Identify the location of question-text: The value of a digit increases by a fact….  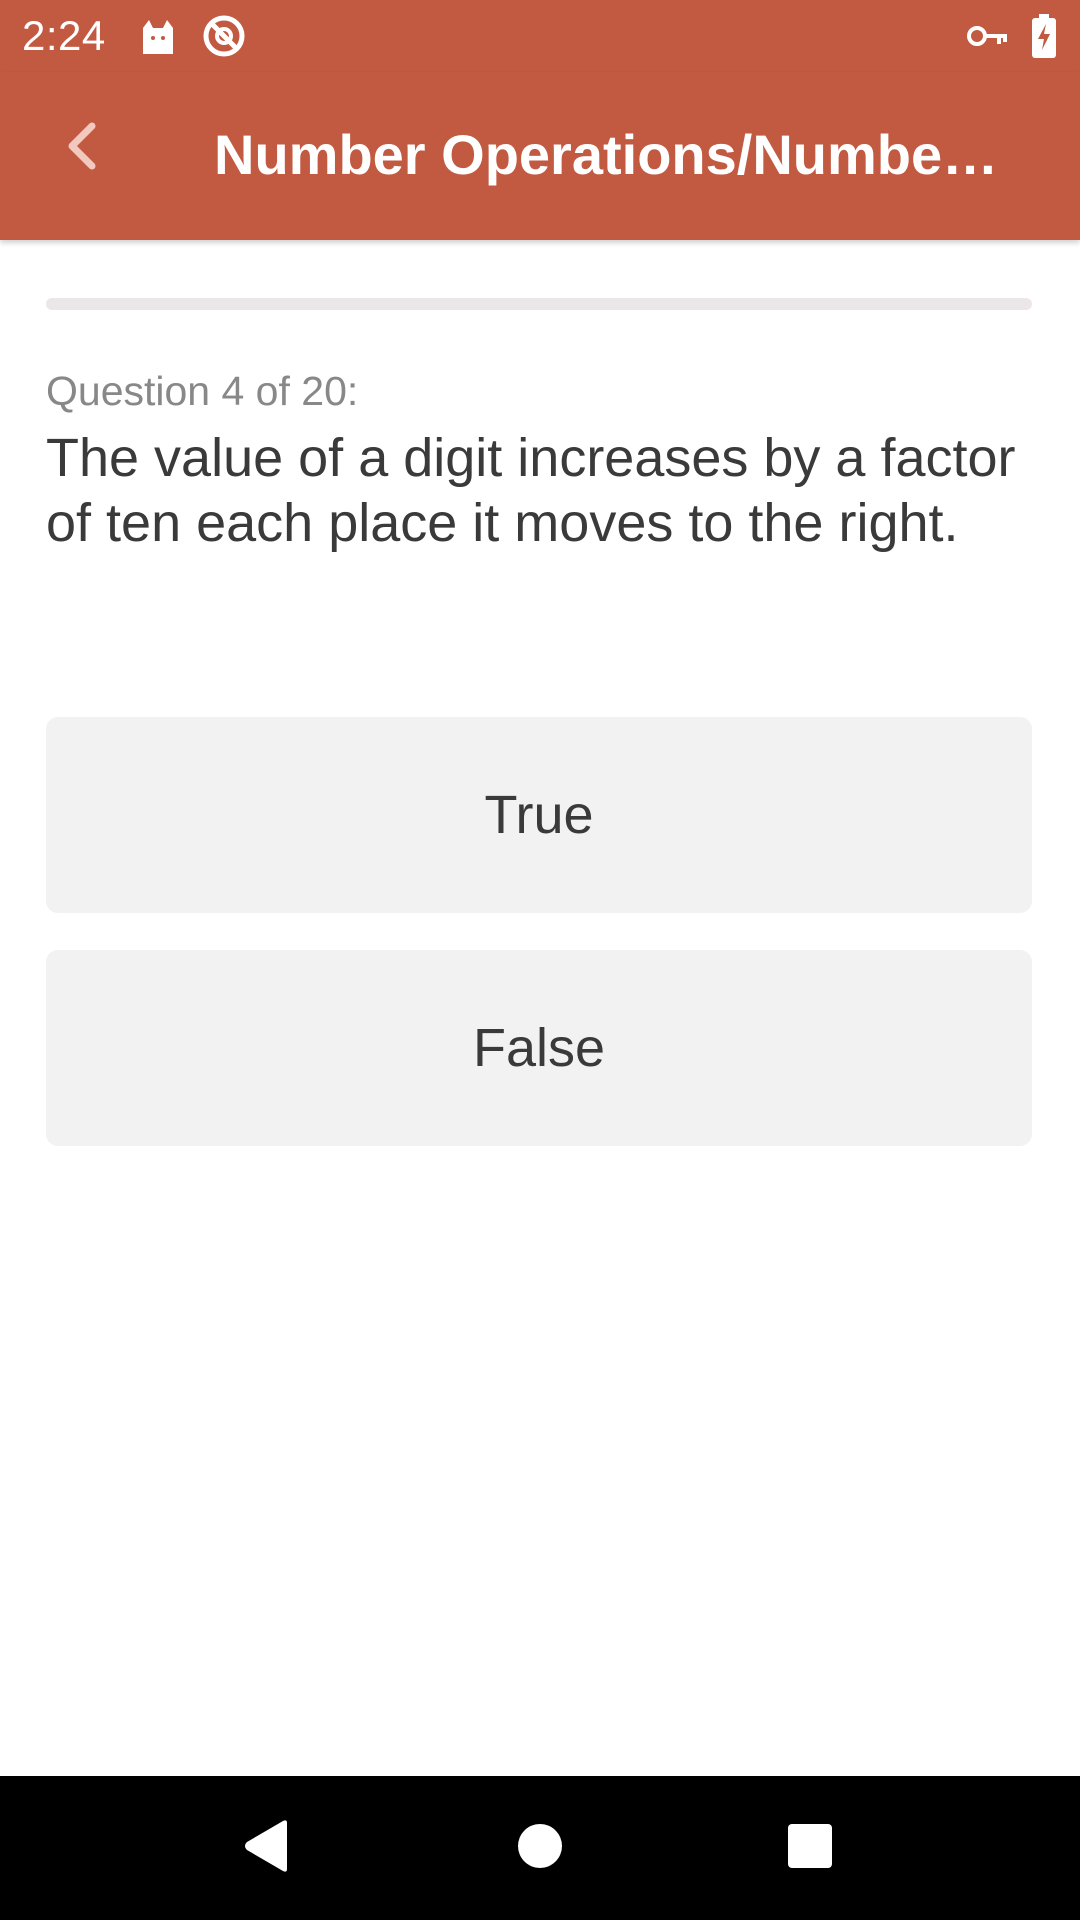
(531, 490).